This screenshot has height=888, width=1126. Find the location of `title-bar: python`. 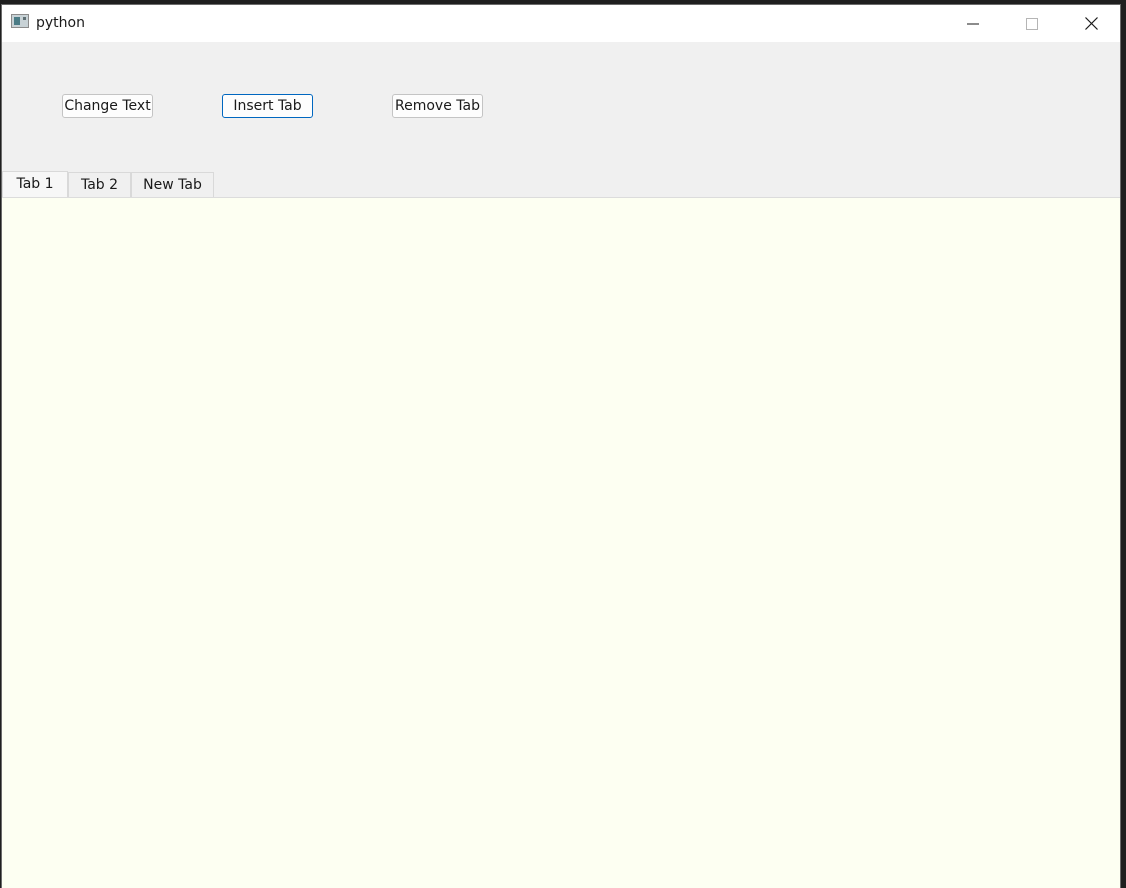

title-bar: python is located at coordinates (561, 23).